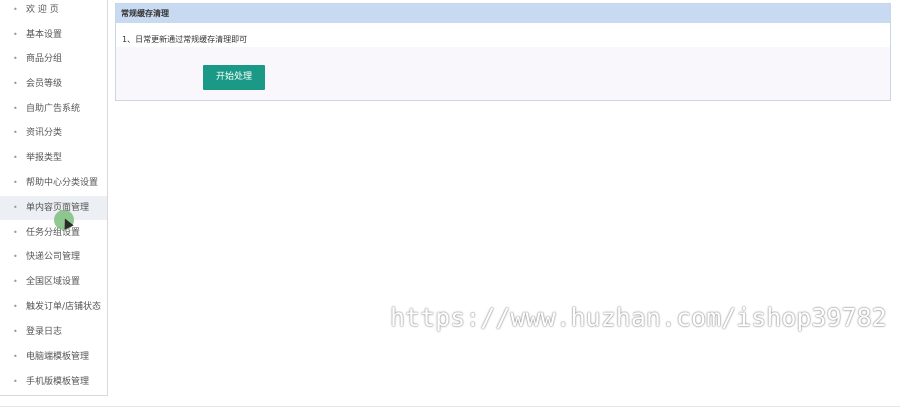  I want to click on sidebar-item-label: 帮助中心分类设置, so click(62, 183).